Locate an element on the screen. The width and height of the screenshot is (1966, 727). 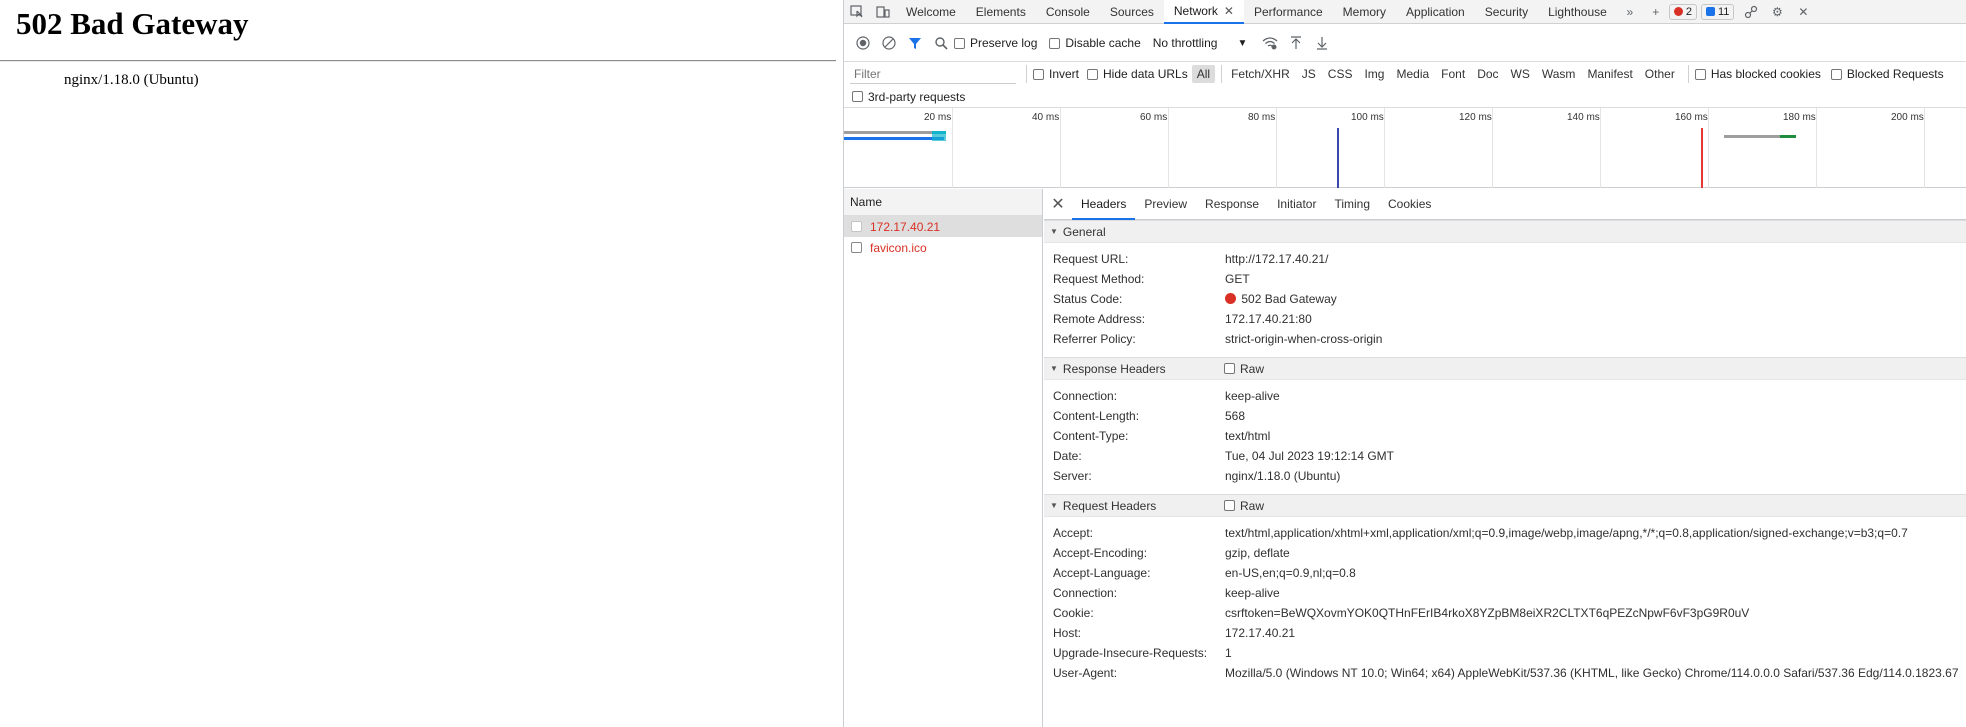
hide-data-urls-toggle: Hide data URLs is located at coordinates (1137, 74).